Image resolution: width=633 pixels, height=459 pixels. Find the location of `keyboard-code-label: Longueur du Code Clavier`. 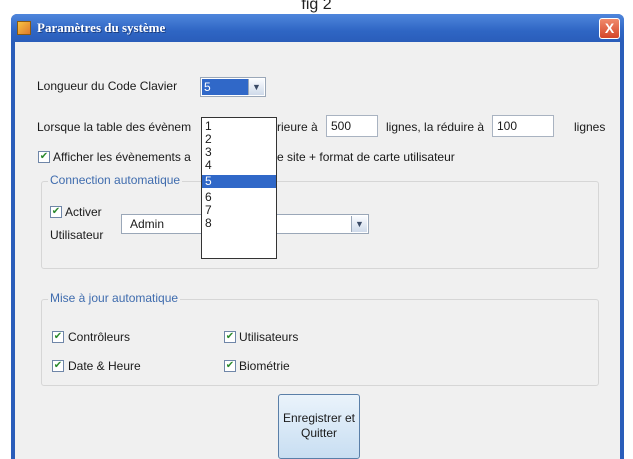

keyboard-code-label: Longueur du Code Clavier is located at coordinates (107, 86).